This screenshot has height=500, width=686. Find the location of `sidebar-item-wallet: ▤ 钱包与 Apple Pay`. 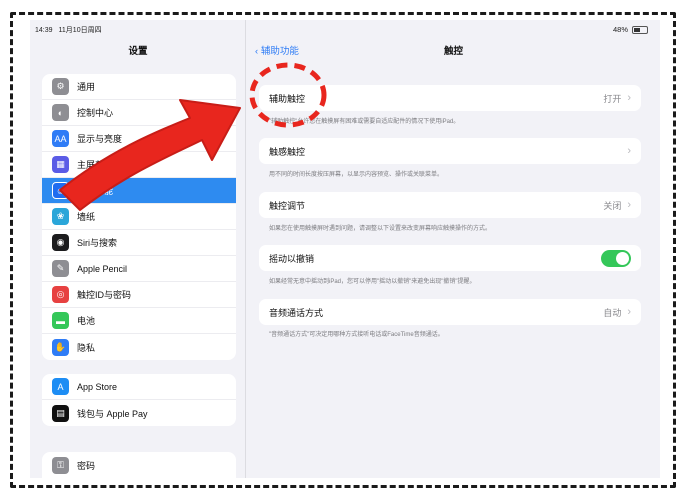

sidebar-item-wallet: ▤ 钱包与 Apple Pay is located at coordinates (139, 413).